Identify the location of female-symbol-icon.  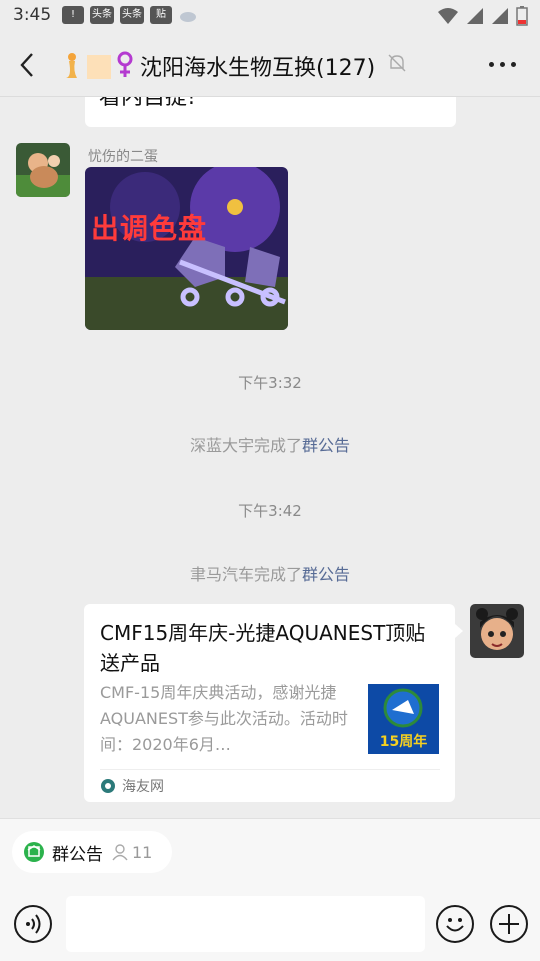
(125, 64).